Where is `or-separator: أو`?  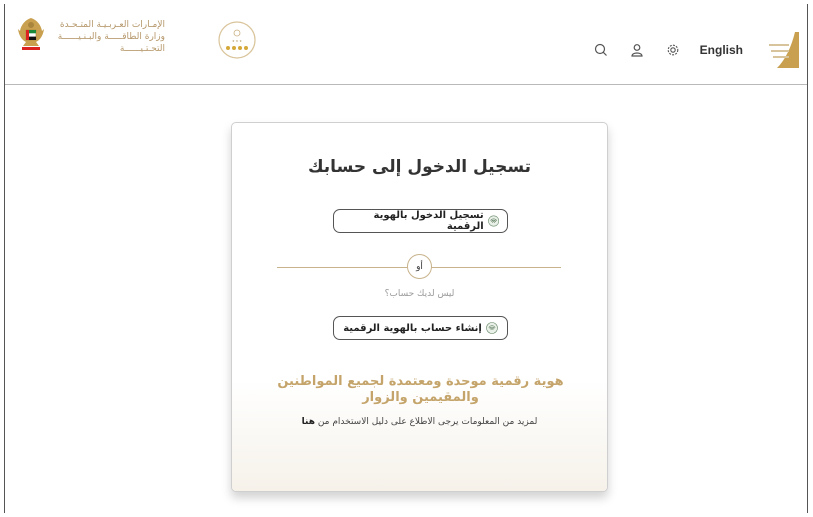
or-separator: أو is located at coordinates (419, 266).